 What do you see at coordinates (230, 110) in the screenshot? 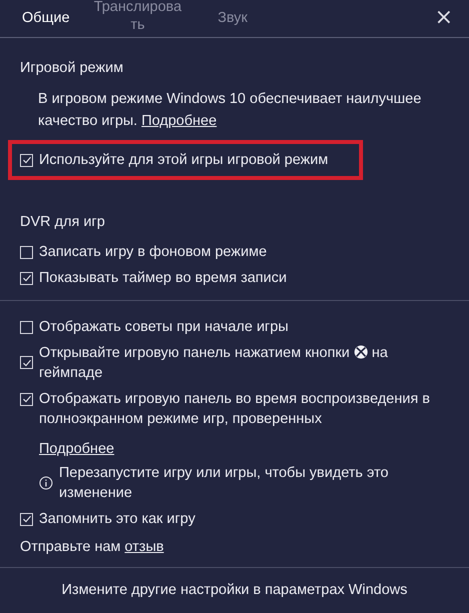
I see `description-text: В игровом режиме Windows 10 обеспечивает наилучшее качество игры. Подробнее` at bounding box center [230, 110].